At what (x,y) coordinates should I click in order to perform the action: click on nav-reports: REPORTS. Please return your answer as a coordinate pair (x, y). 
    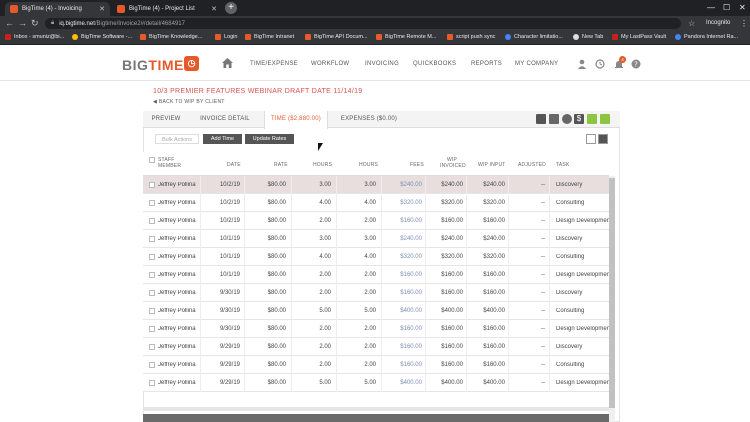
    Looking at the image, I should click on (486, 64).